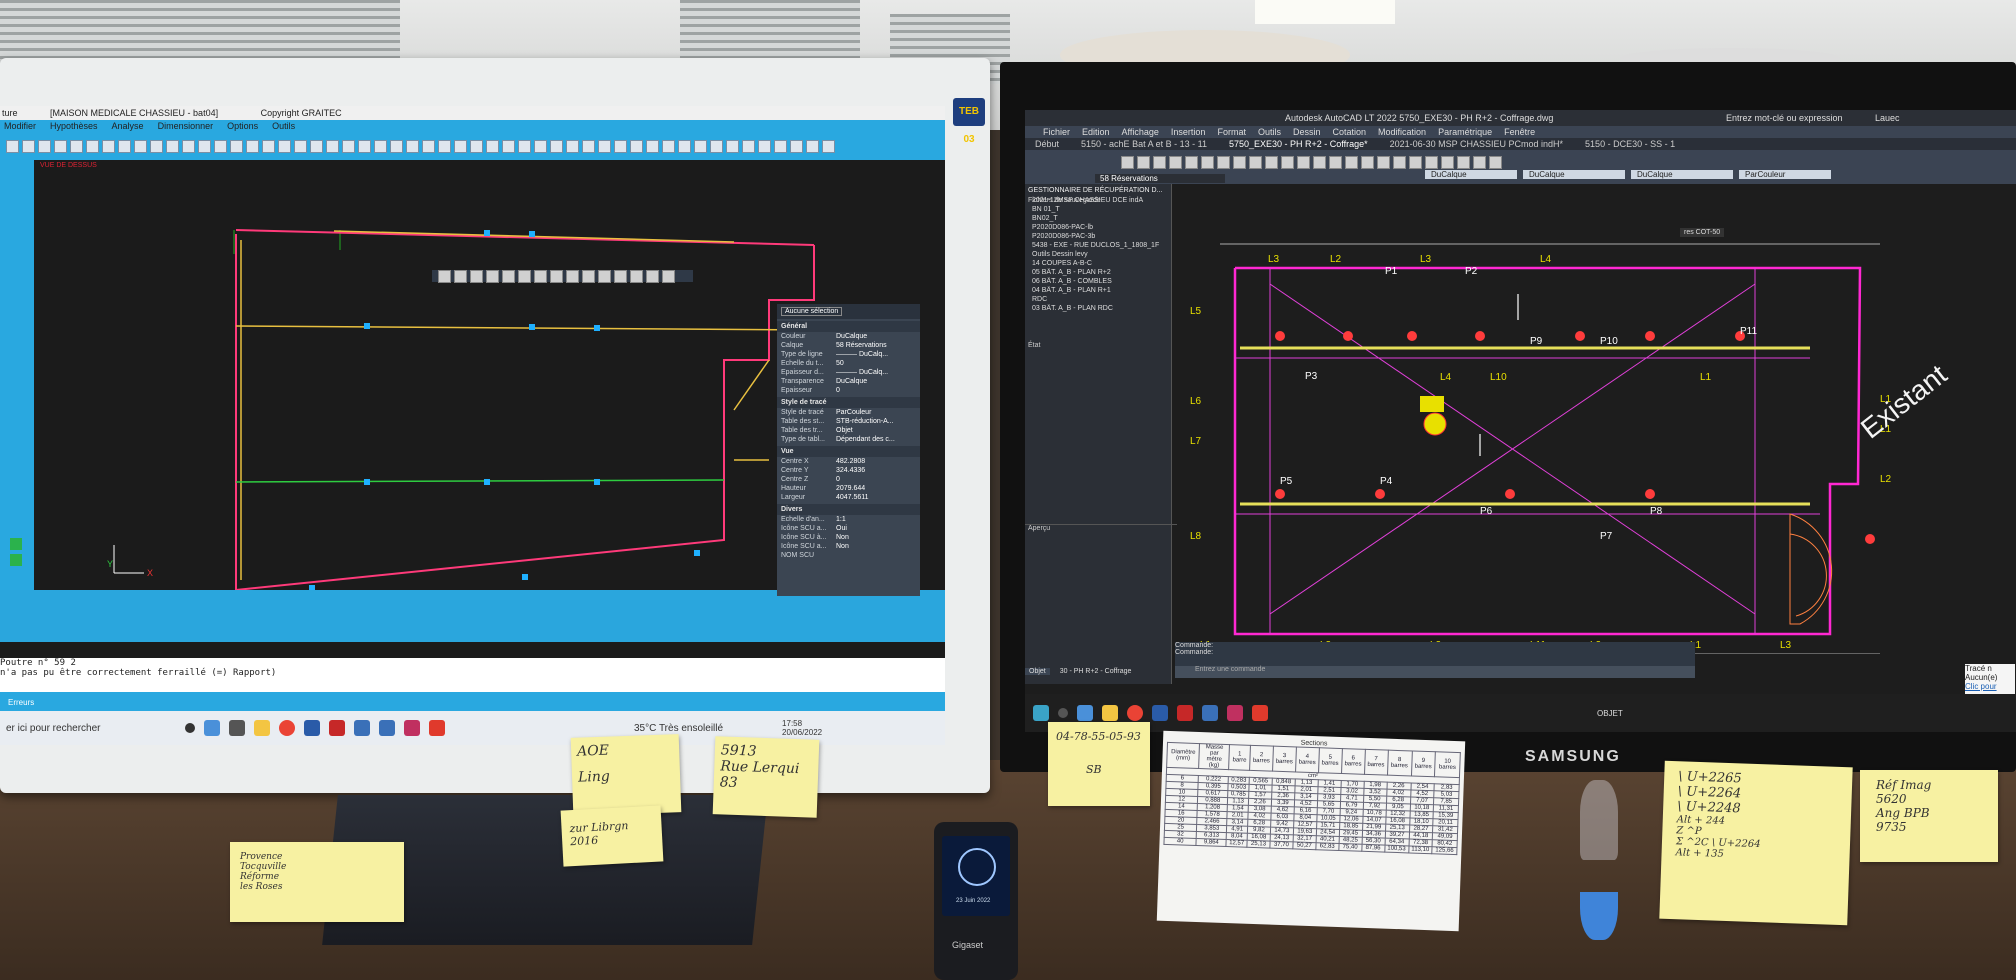 Image resolution: width=2016 pixels, height=980 pixels. Describe the element at coordinates (1402, 132) in the screenshot. I see `menu-item: Modification` at that location.